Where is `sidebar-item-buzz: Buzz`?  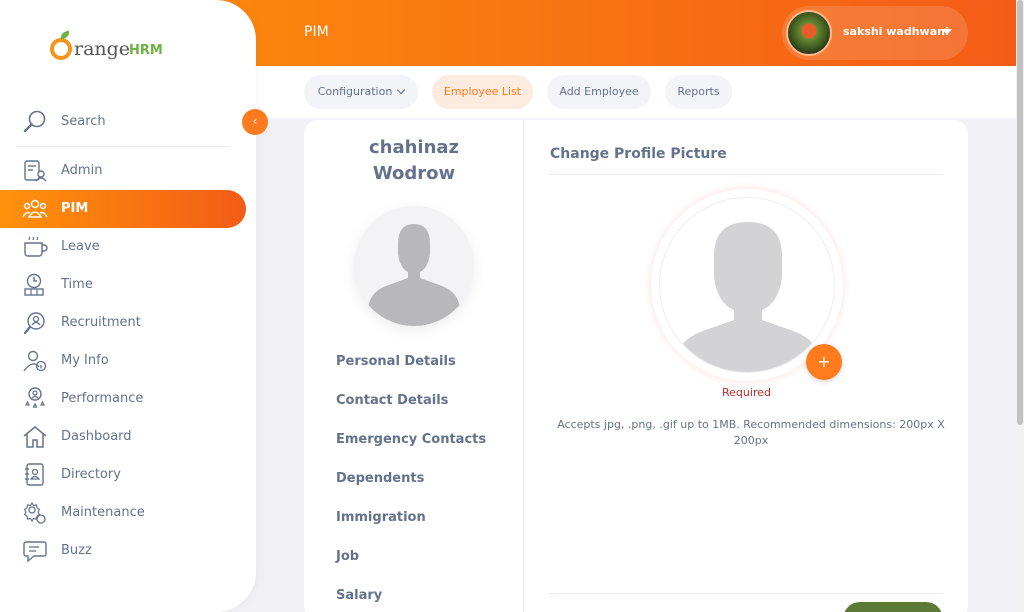 sidebar-item-buzz: Buzz is located at coordinates (123, 551).